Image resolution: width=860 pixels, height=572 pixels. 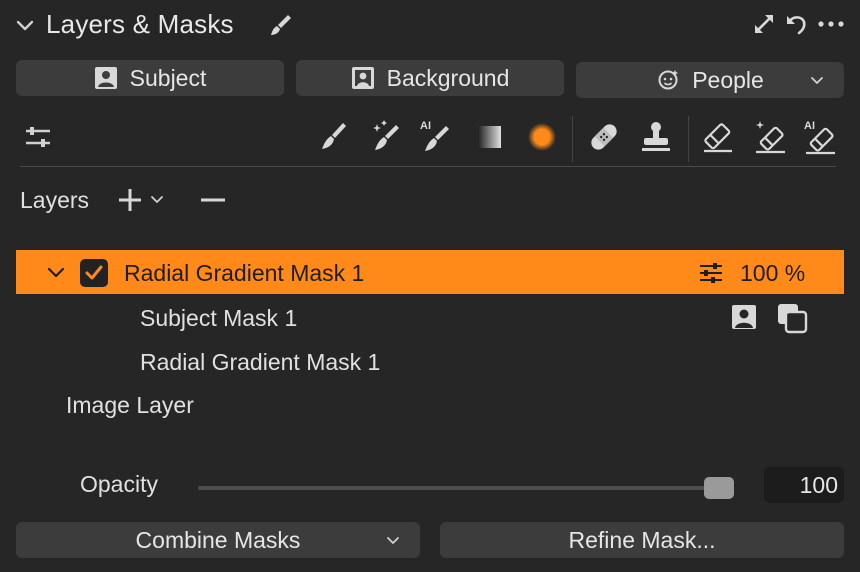 What do you see at coordinates (820, 137) in the screenshot?
I see `ai-eraser-icon: AI` at bounding box center [820, 137].